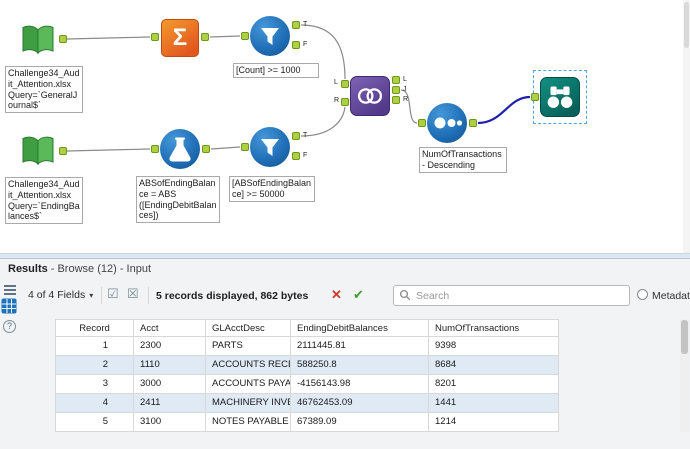 This screenshot has height=449, width=690. I want to click on join-join-output-anchor, so click(396, 90).